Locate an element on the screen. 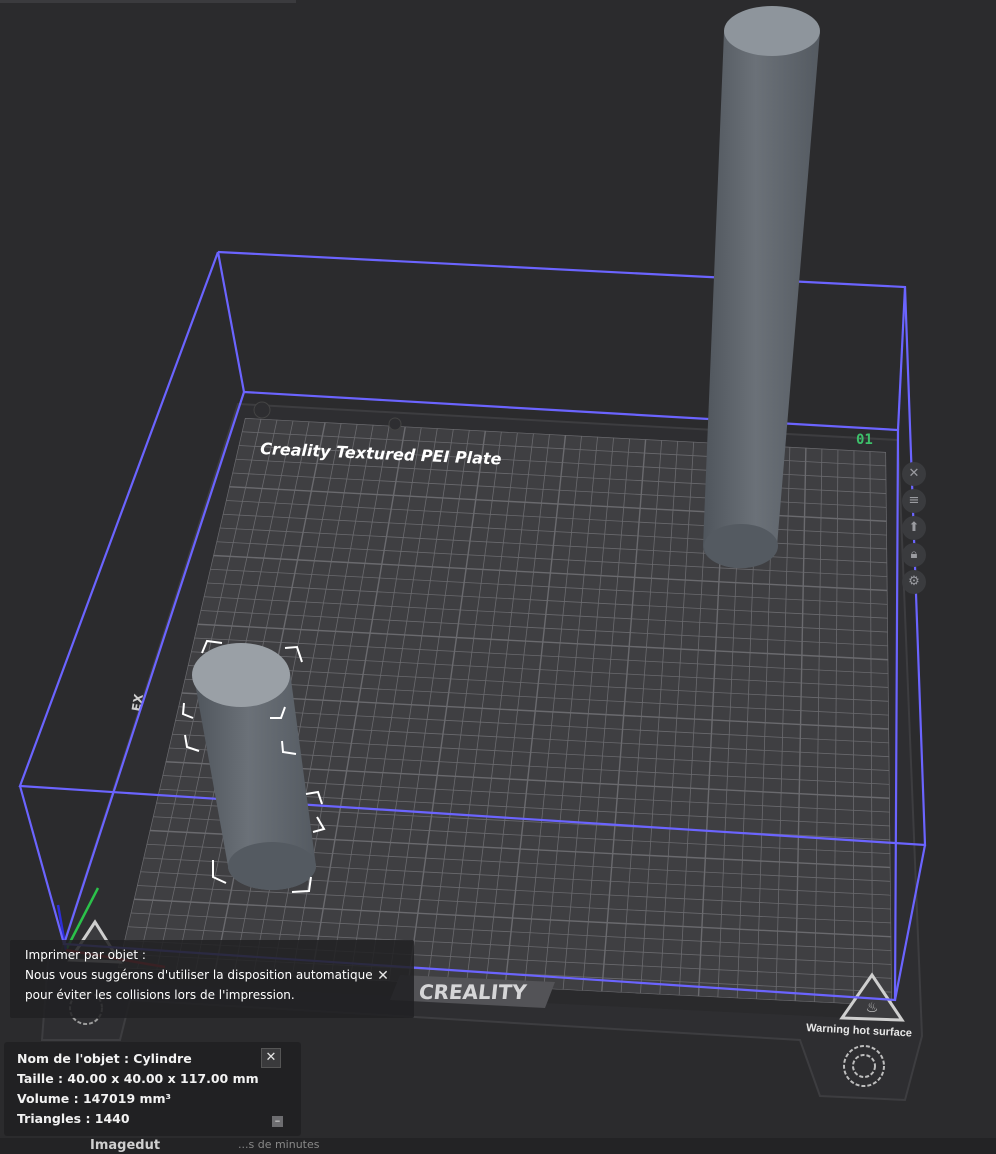 This screenshot has height=1154, width=996. top-toolbar-edge is located at coordinates (148, 1).